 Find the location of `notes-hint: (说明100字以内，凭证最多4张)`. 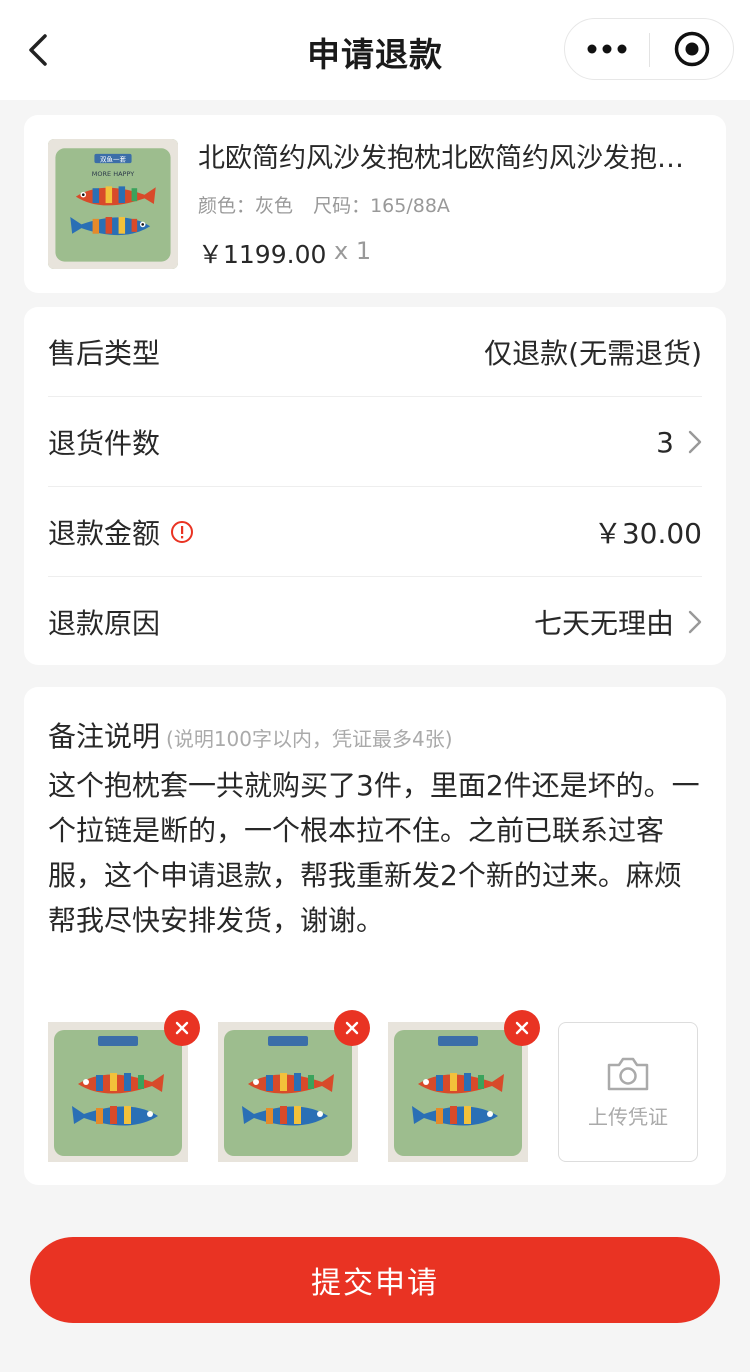

notes-hint: (说明100字以内，凭证最多4张) is located at coordinates (309, 739).